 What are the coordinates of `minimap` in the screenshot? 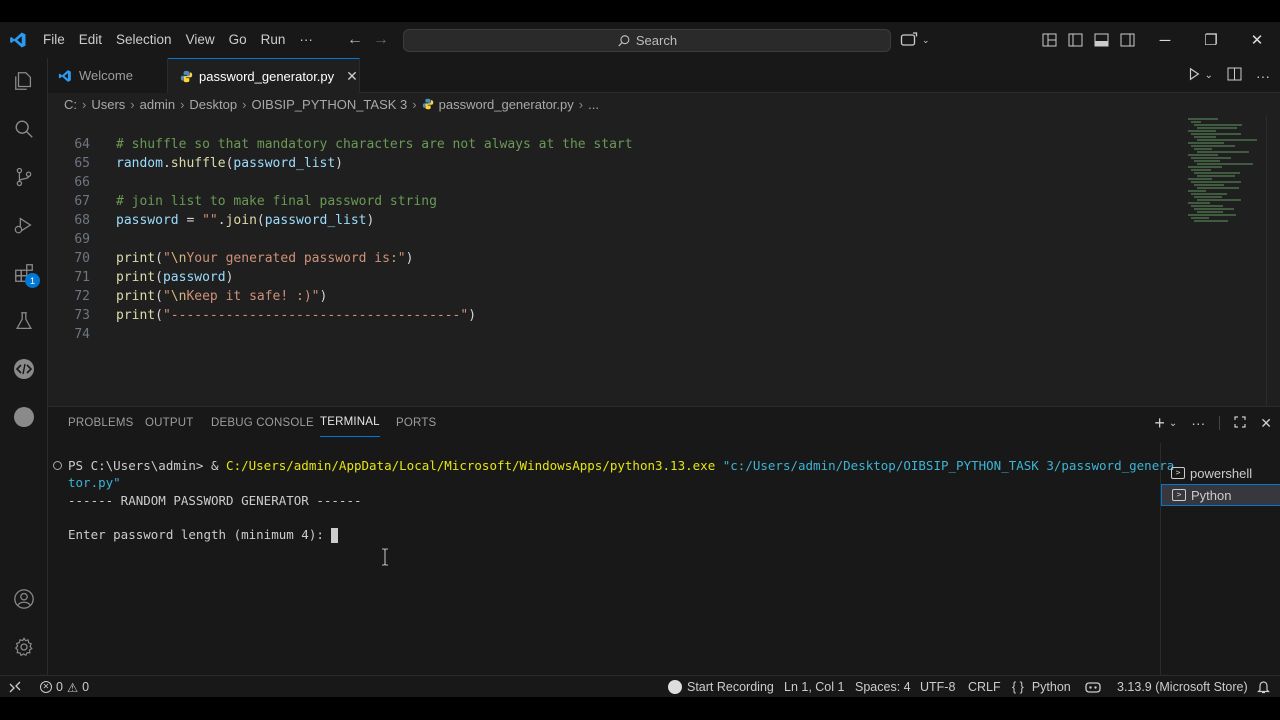 It's located at (1224, 173).